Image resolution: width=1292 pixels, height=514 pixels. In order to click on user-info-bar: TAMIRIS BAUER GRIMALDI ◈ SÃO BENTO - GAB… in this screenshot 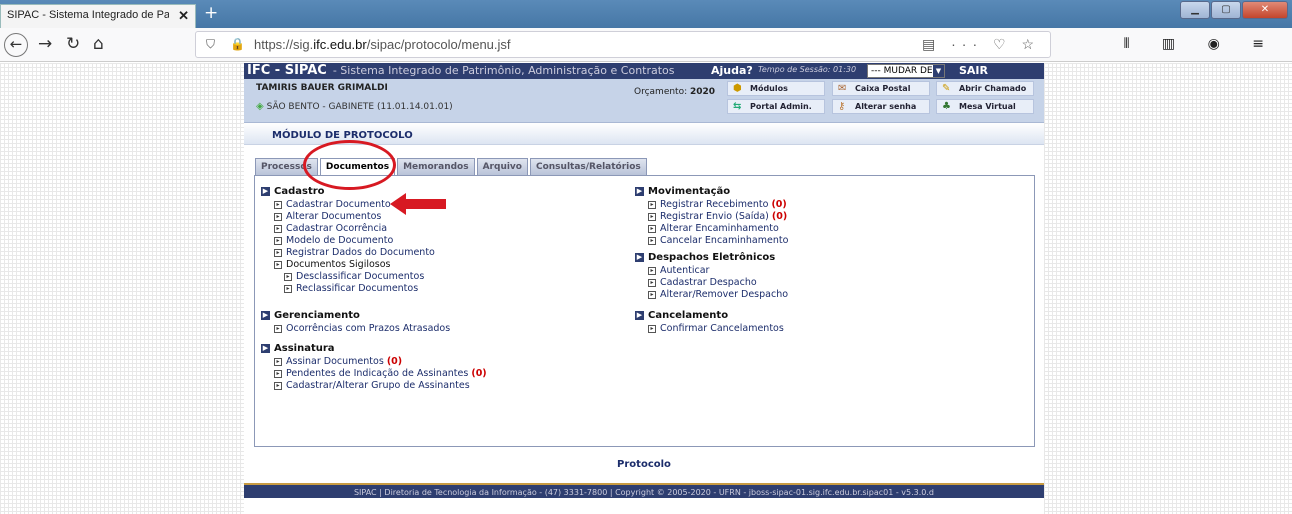, I will do `click(644, 101)`.